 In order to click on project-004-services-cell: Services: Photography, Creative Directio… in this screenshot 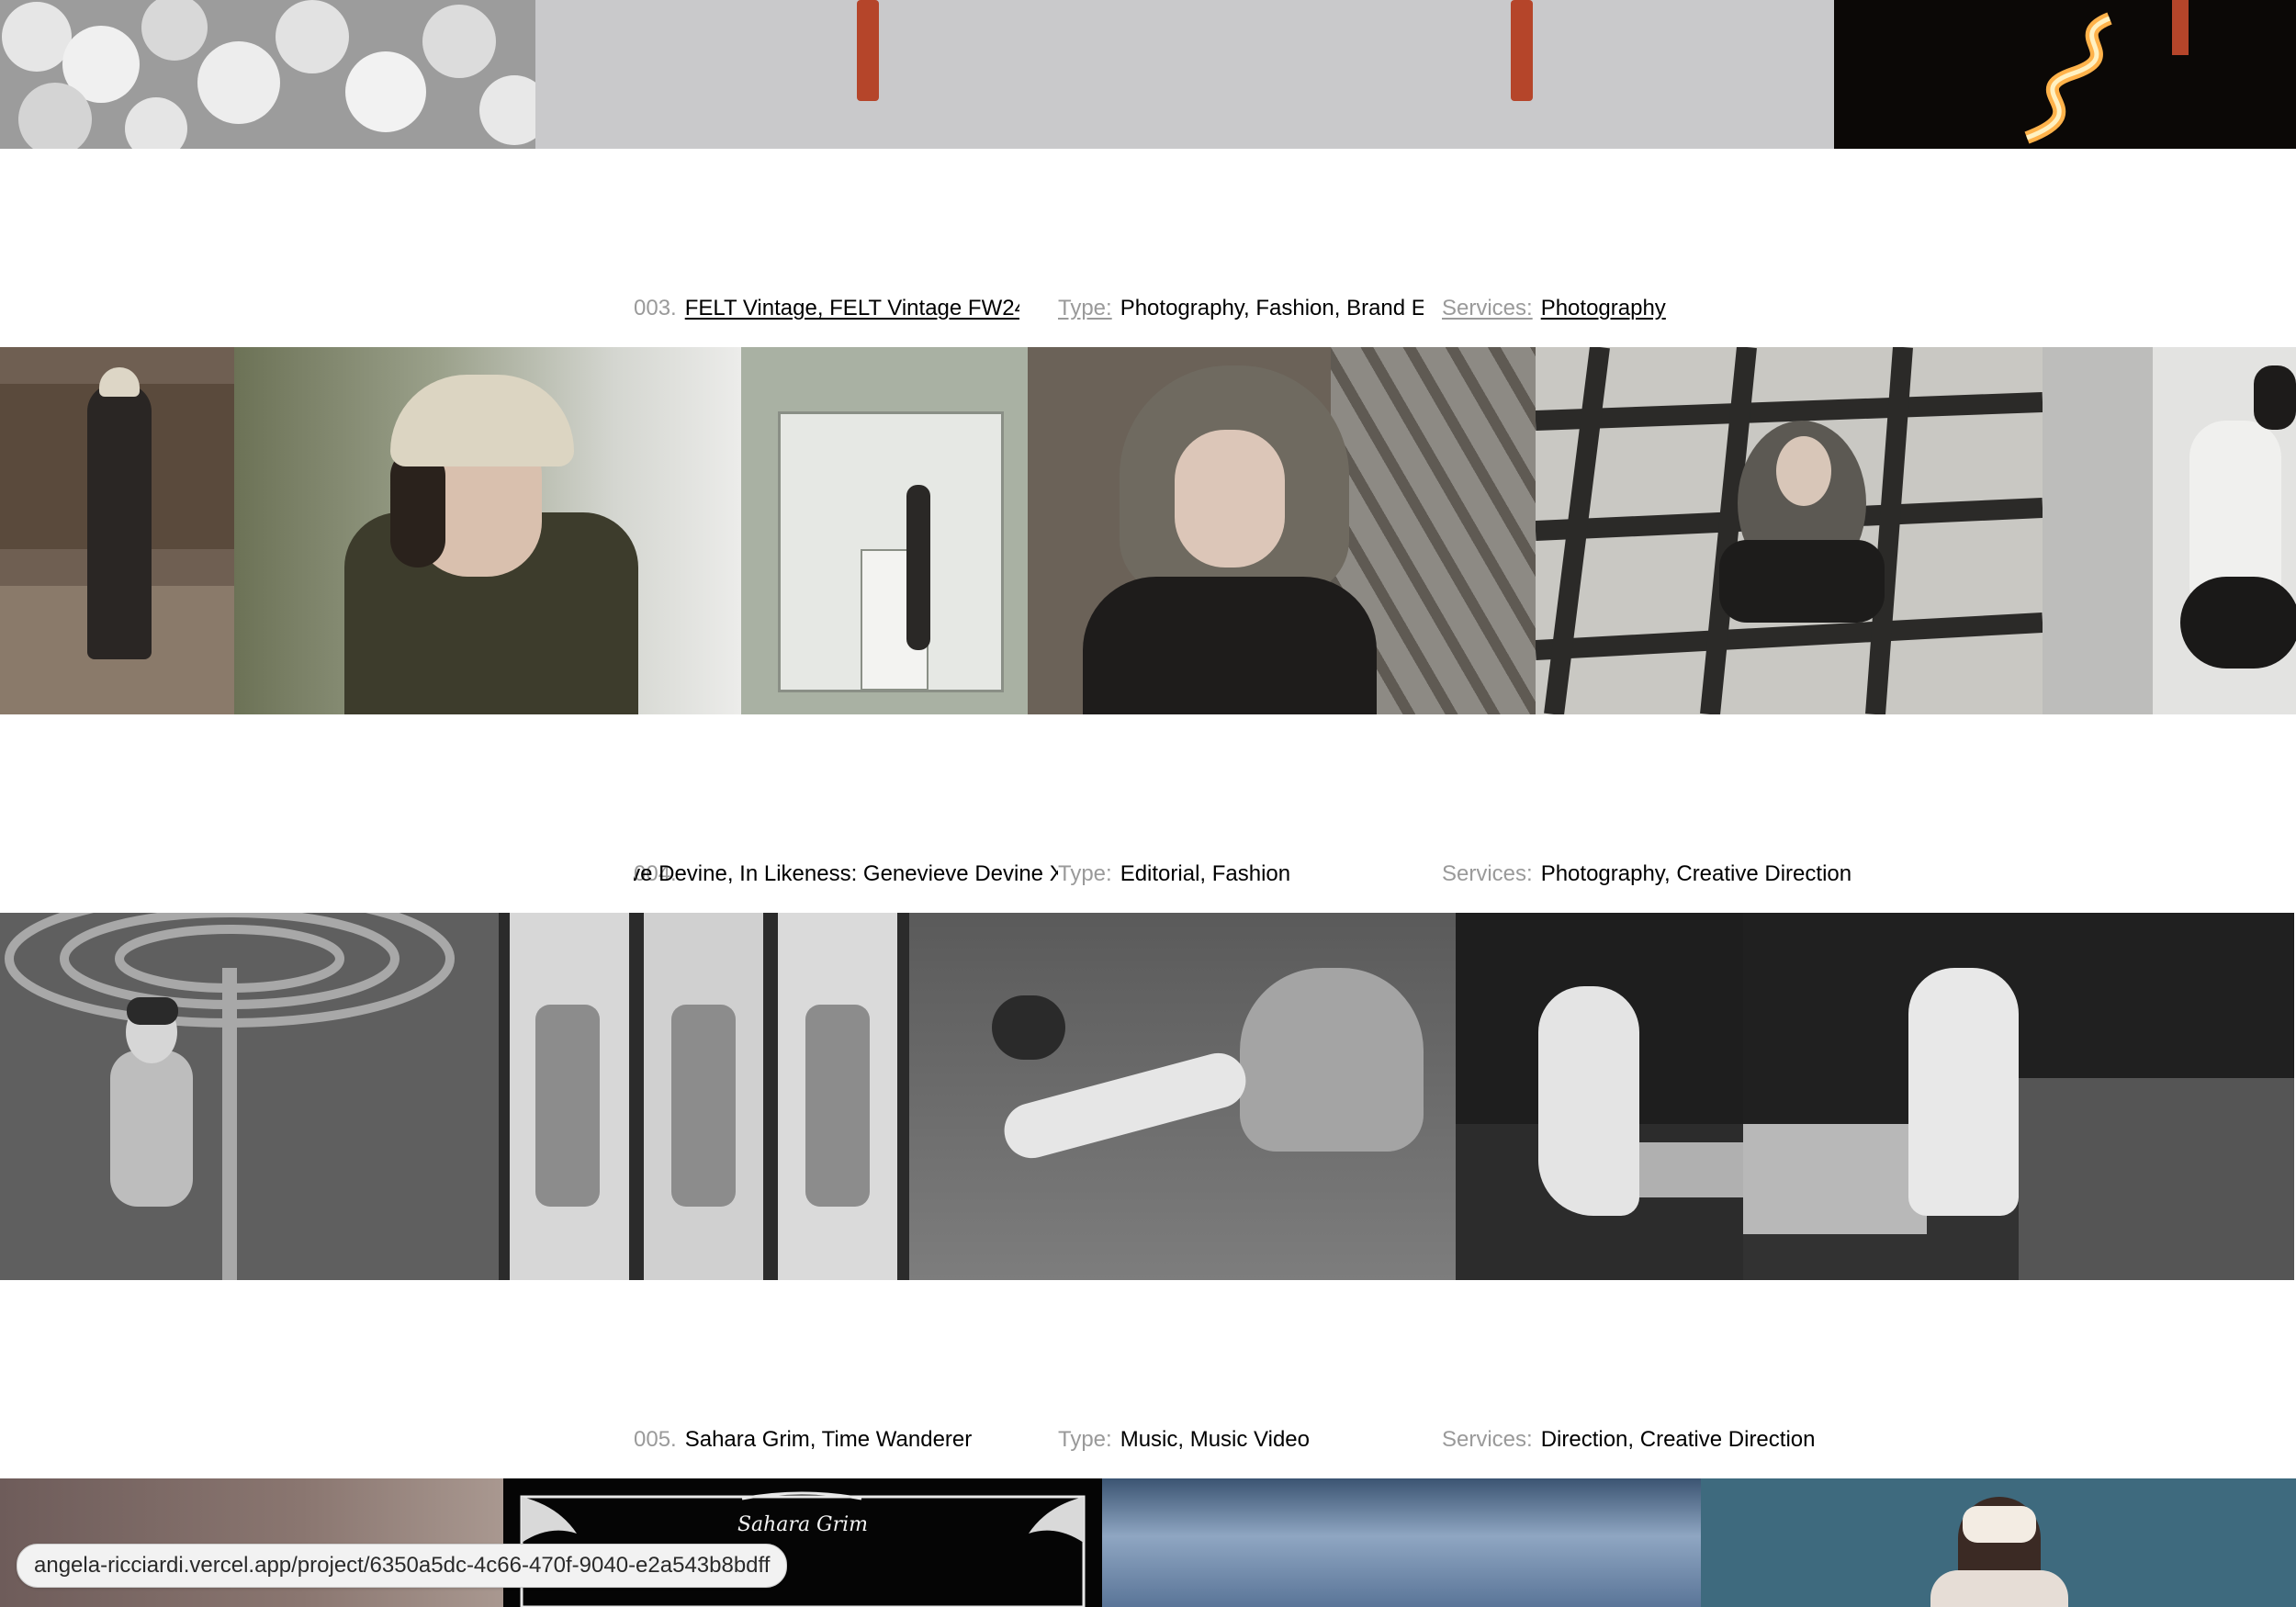, I will do `click(1717, 874)`.